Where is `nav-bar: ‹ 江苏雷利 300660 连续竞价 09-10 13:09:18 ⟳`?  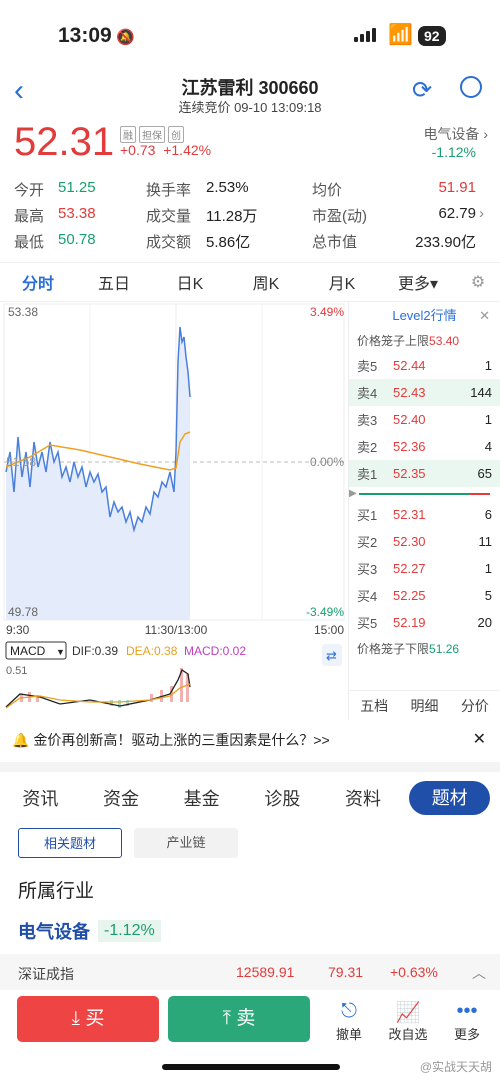 nav-bar: ‹ 江苏雷利 300660 连续竞价 09-10 13:09:18 ⟳ is located at coordinates (250, 94).